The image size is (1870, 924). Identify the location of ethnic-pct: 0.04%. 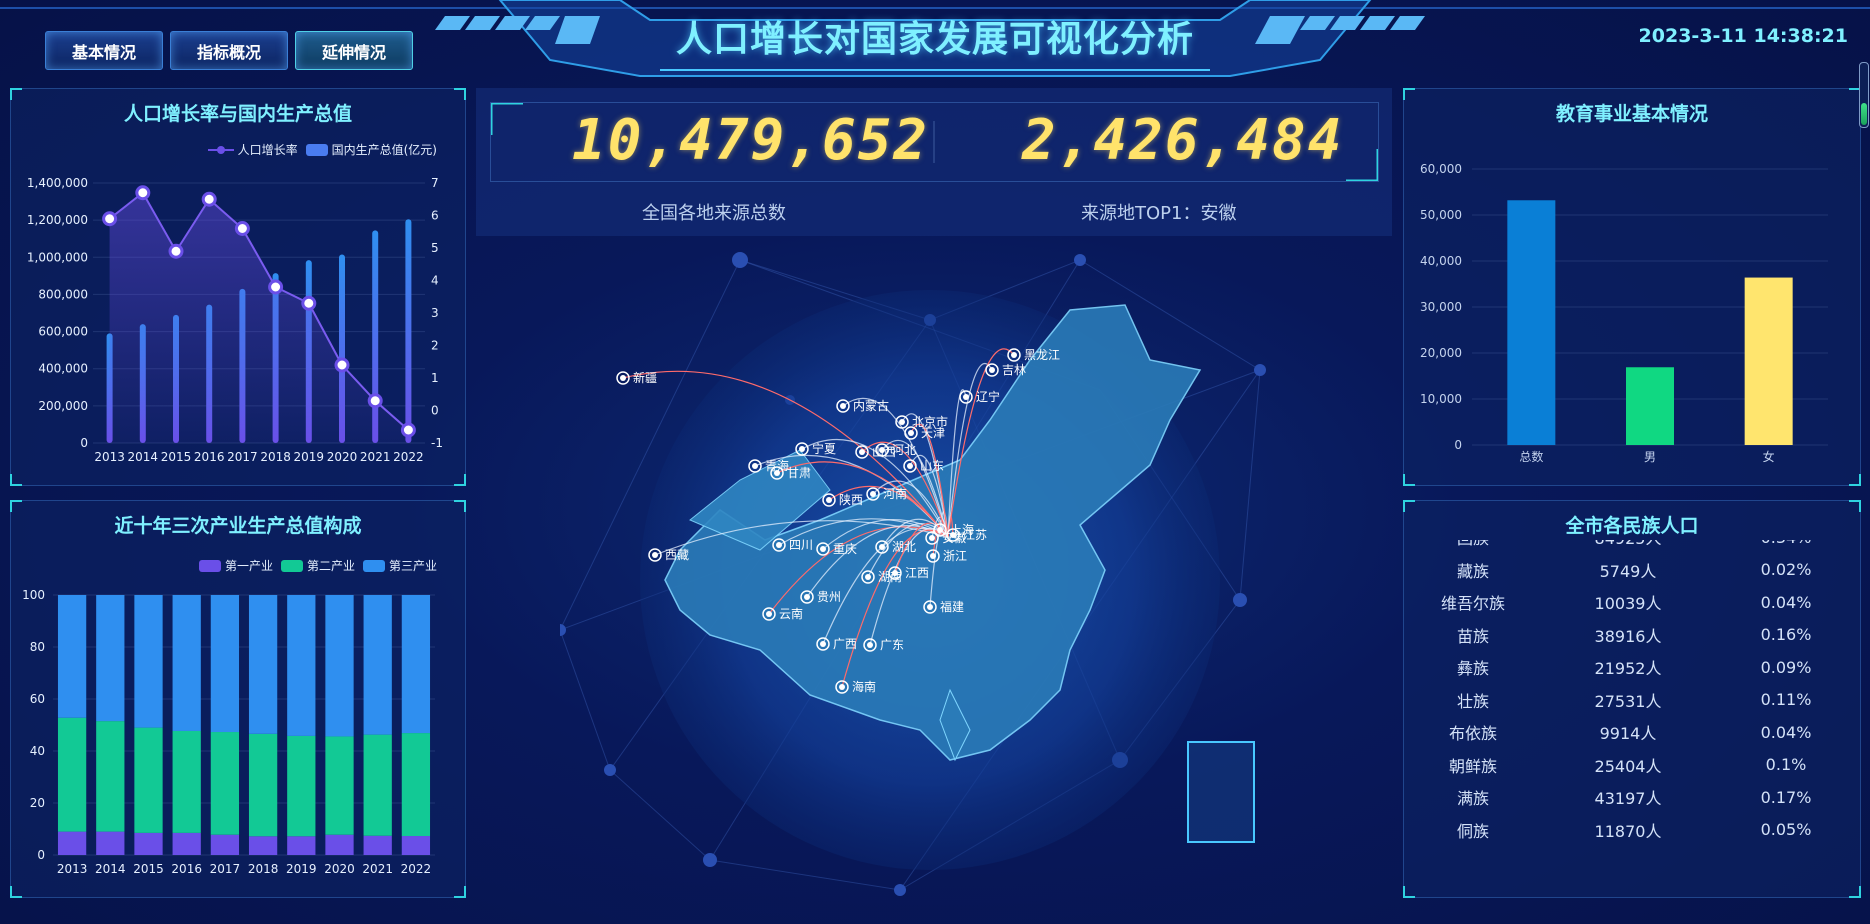
(1786, 602).